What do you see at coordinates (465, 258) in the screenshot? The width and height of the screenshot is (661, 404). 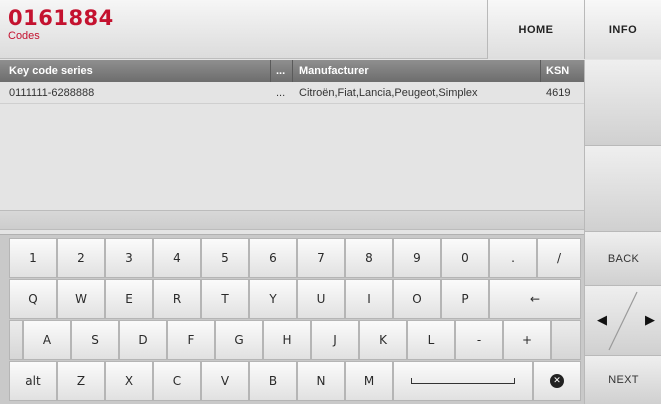 I see `key-0: 0` at bounding box center [465, 258].